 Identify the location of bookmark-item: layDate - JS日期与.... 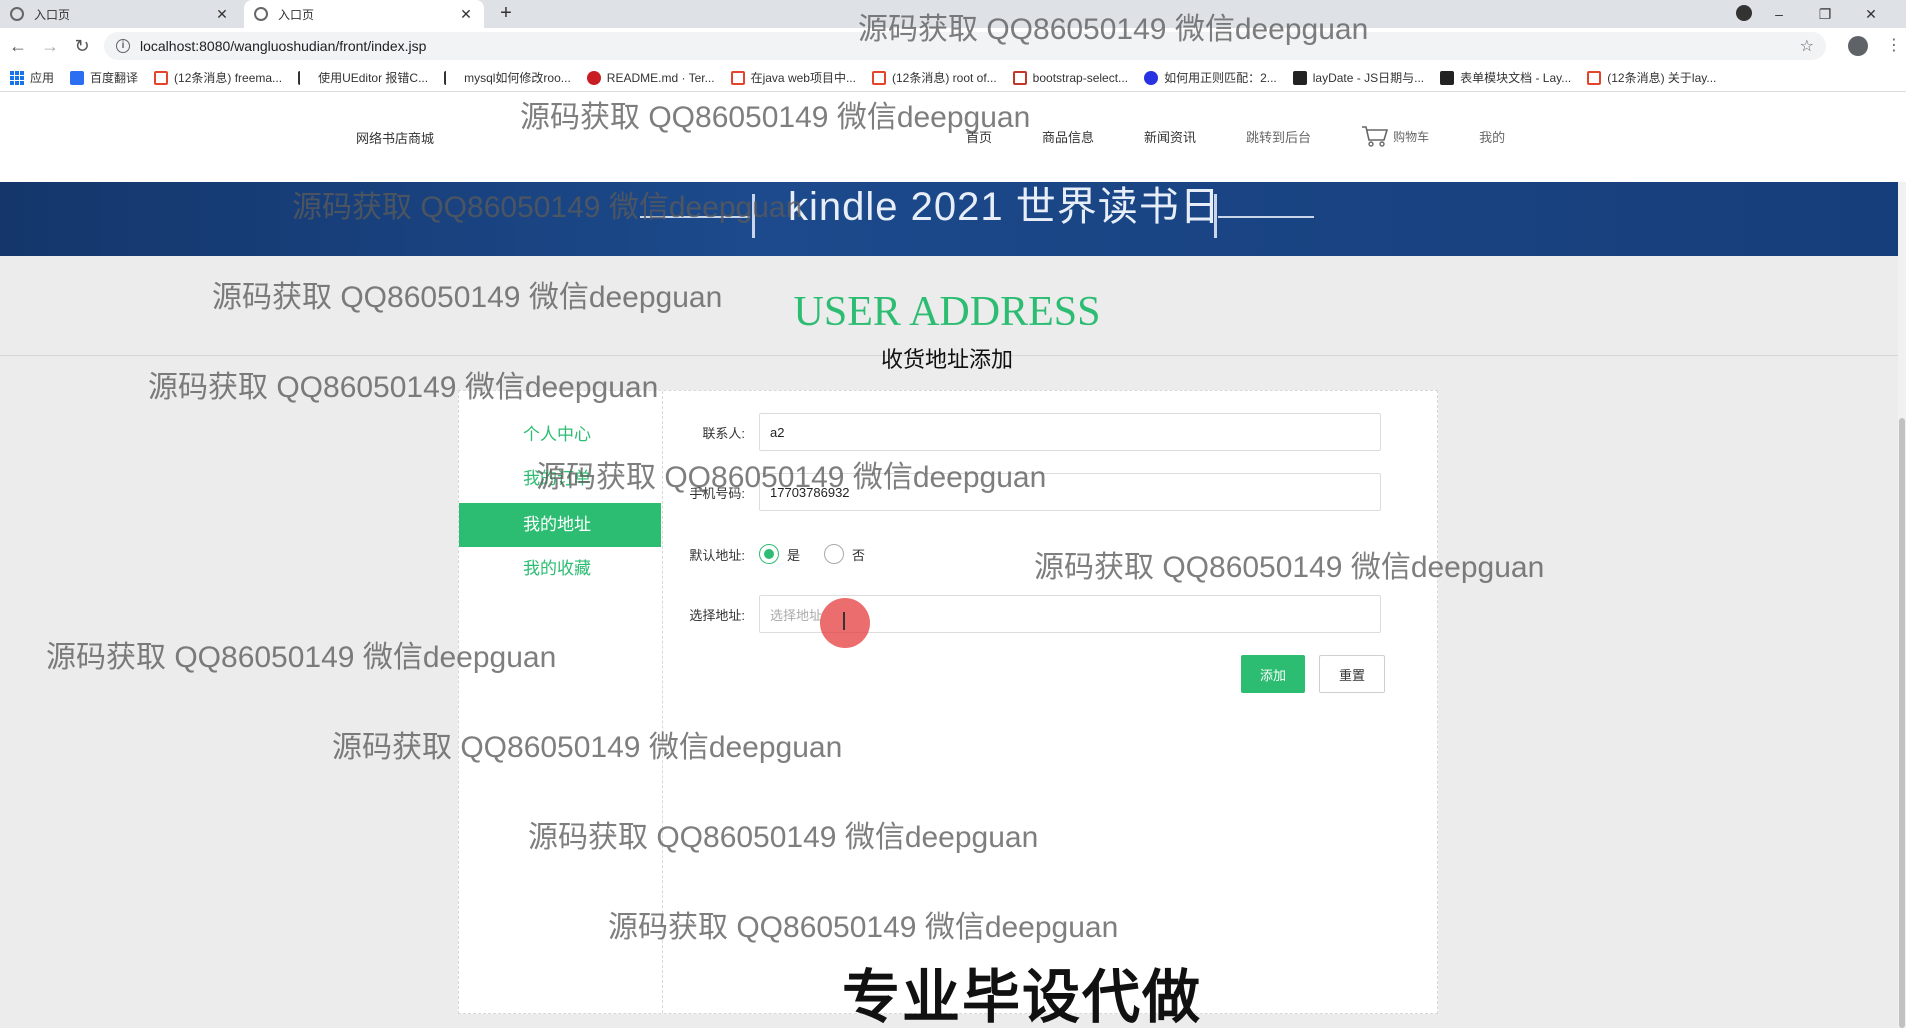
(1358, 77).